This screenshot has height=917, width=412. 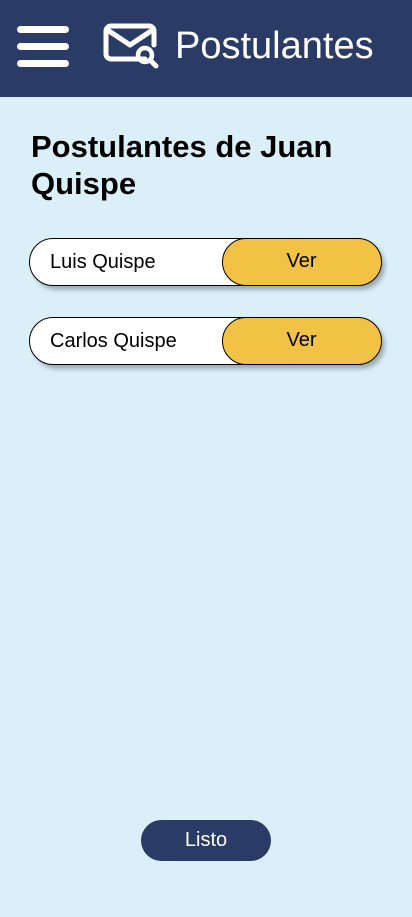 I want to click on top-app-bar: Postulantes, so click(x=206, y=48).